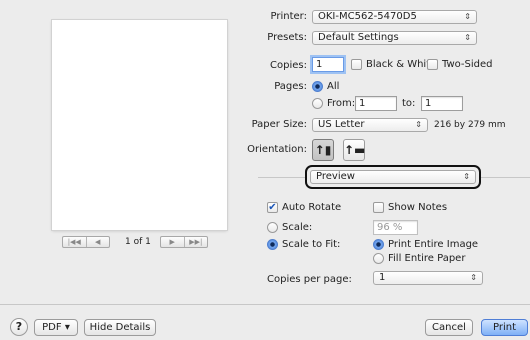 The height and width of the screenshot is (340, 530). What do you see at coordinates (312, 207) in the screenshot?
I see `auto-rotate-label: Auto Rotate` at bounding box center [312, 207].